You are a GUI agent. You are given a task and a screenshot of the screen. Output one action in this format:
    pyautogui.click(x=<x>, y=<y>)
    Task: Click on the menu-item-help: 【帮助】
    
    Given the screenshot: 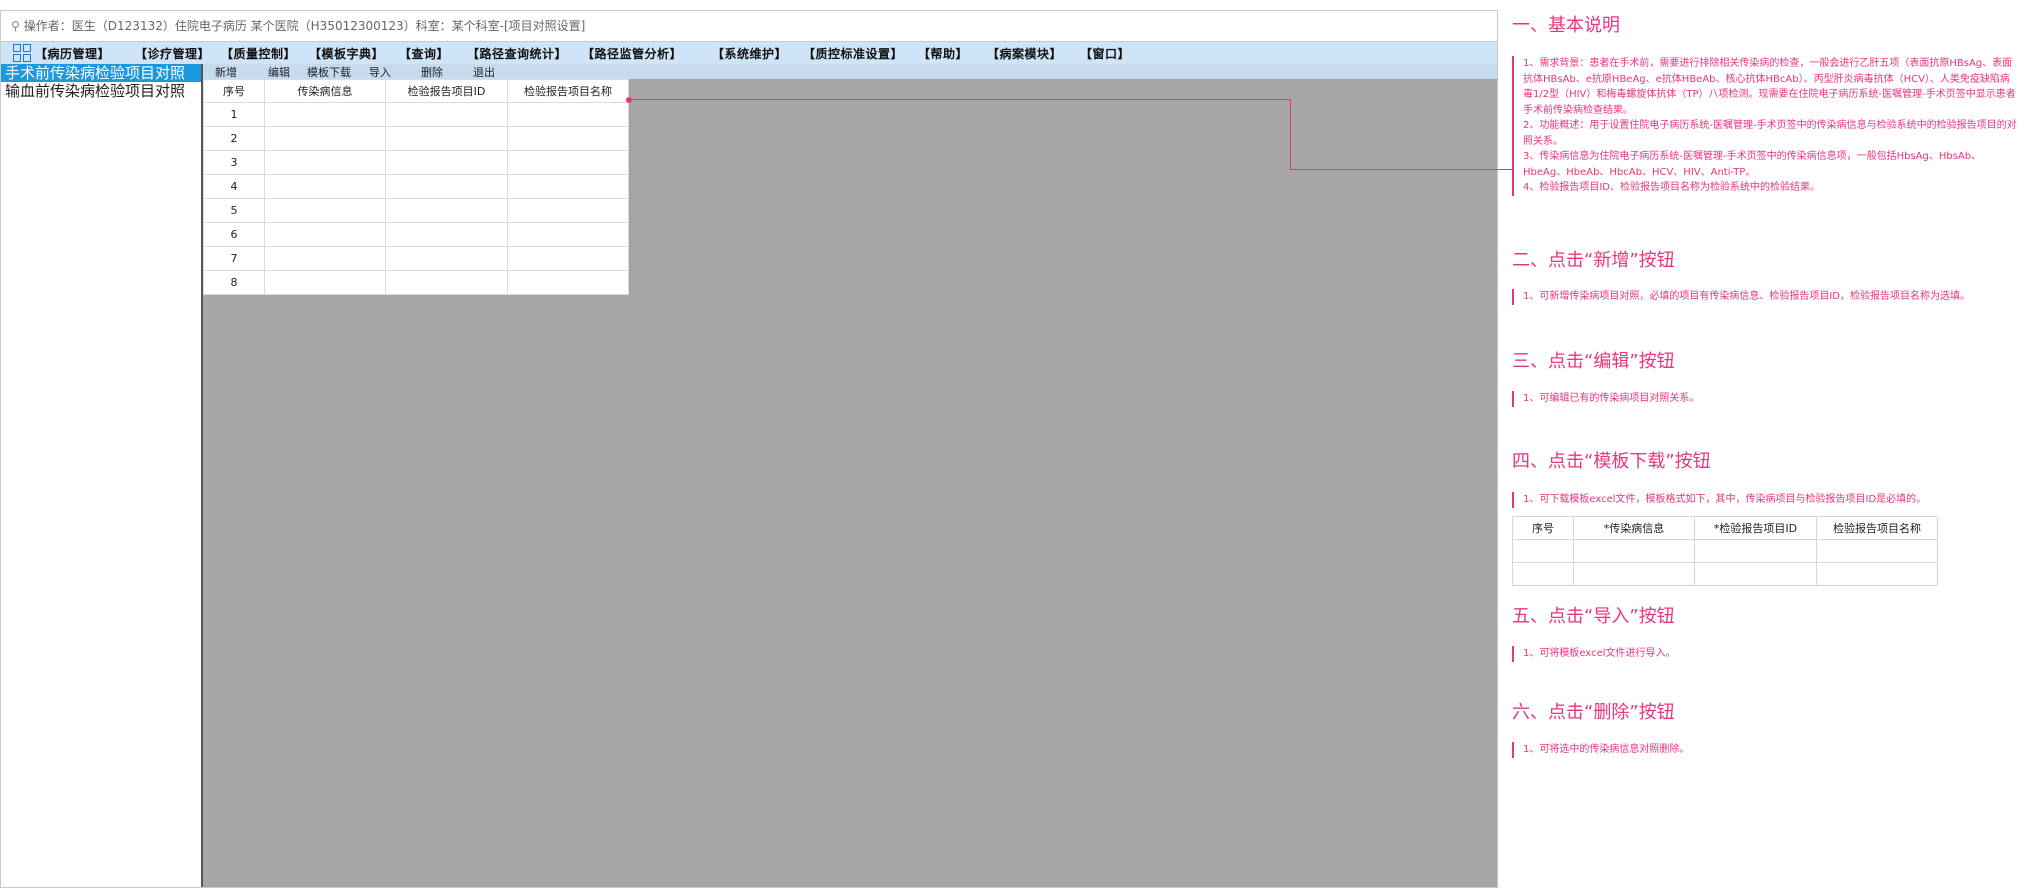 What is the action you would take?
    pyautogui.click(x=952, y=53)
    